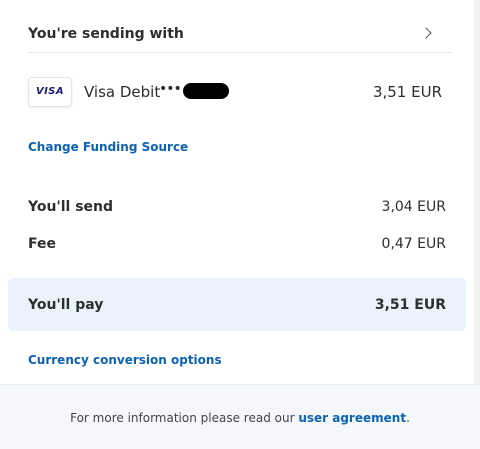  I want to click on card-number-redacted, so click(206, 91).